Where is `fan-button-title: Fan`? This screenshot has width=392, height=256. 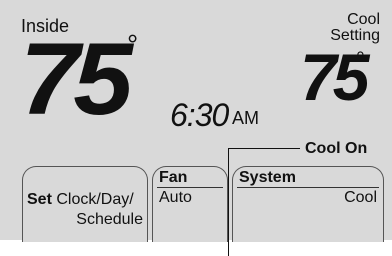
fan-button-title: Fan is located at coordinates (173, 177).